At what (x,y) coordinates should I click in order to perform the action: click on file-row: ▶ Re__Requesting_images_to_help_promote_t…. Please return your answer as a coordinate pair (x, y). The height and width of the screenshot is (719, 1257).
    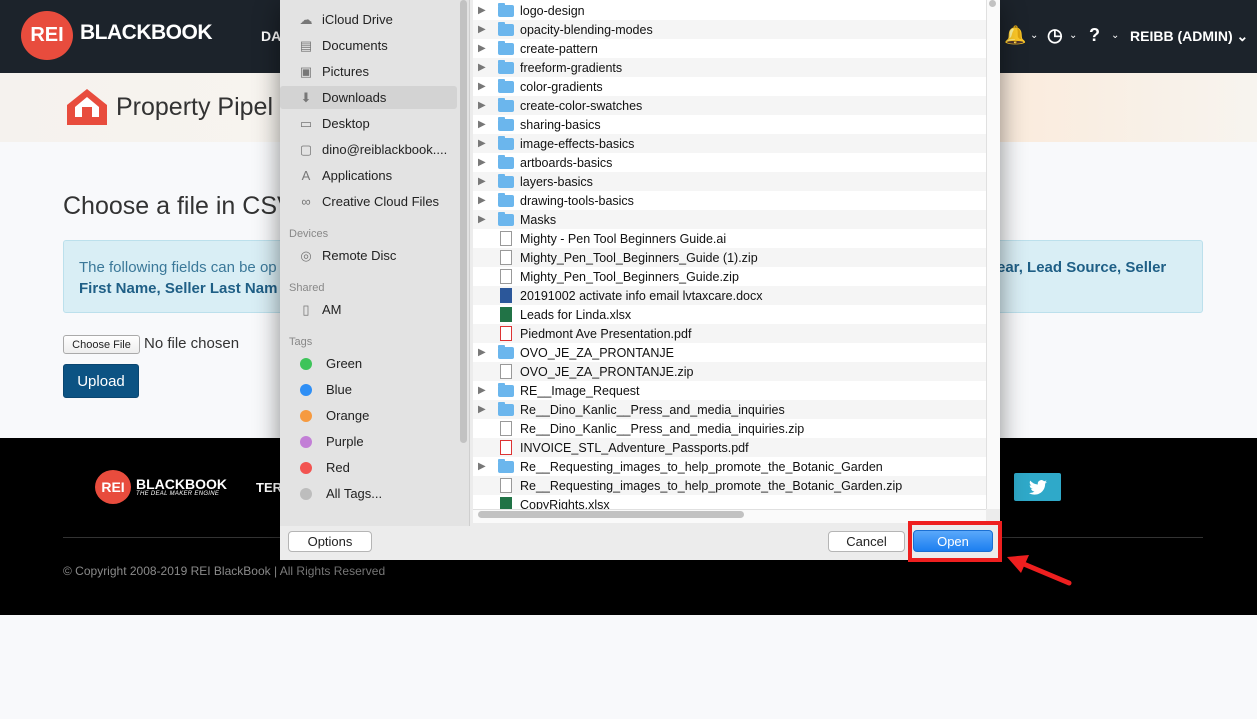
    Looking at the image, I should click on (729, 466).